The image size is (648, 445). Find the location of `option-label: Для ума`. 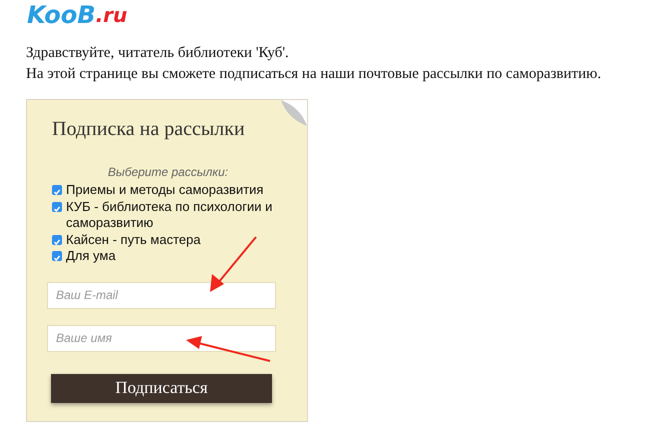

option-label: Для ума is located at coordinates (91, 256).